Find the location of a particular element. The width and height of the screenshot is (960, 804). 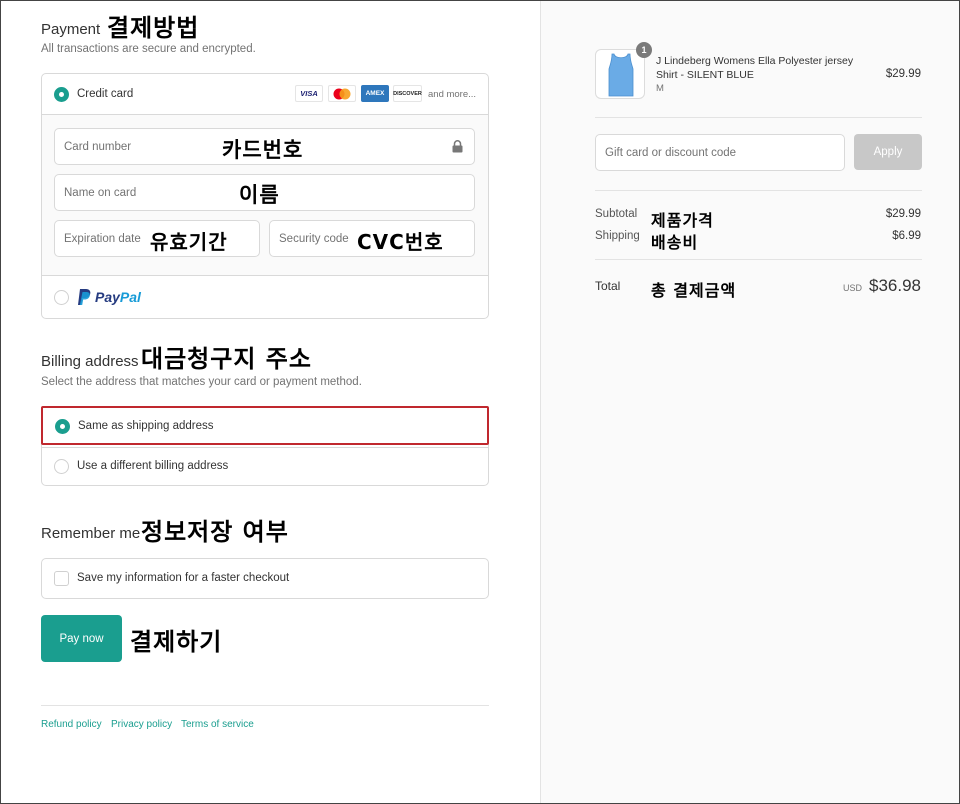

terms-of-service-link: Terms of service is located at coordinates (217, 724).